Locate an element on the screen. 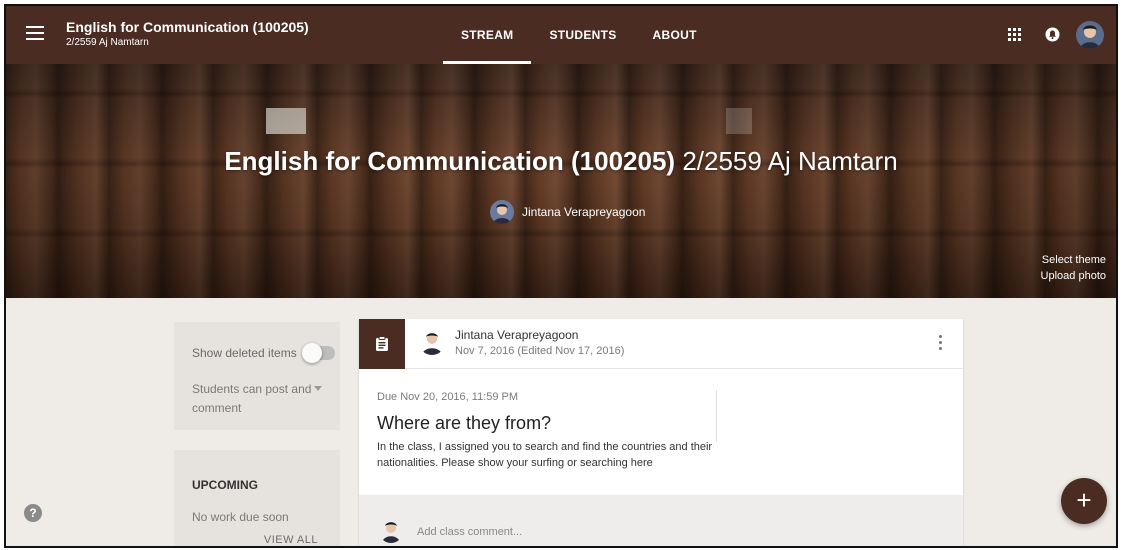 The height and width of the screenshot is (550, 1122). show-deleted-toggle is located at coordinates (318, 353).